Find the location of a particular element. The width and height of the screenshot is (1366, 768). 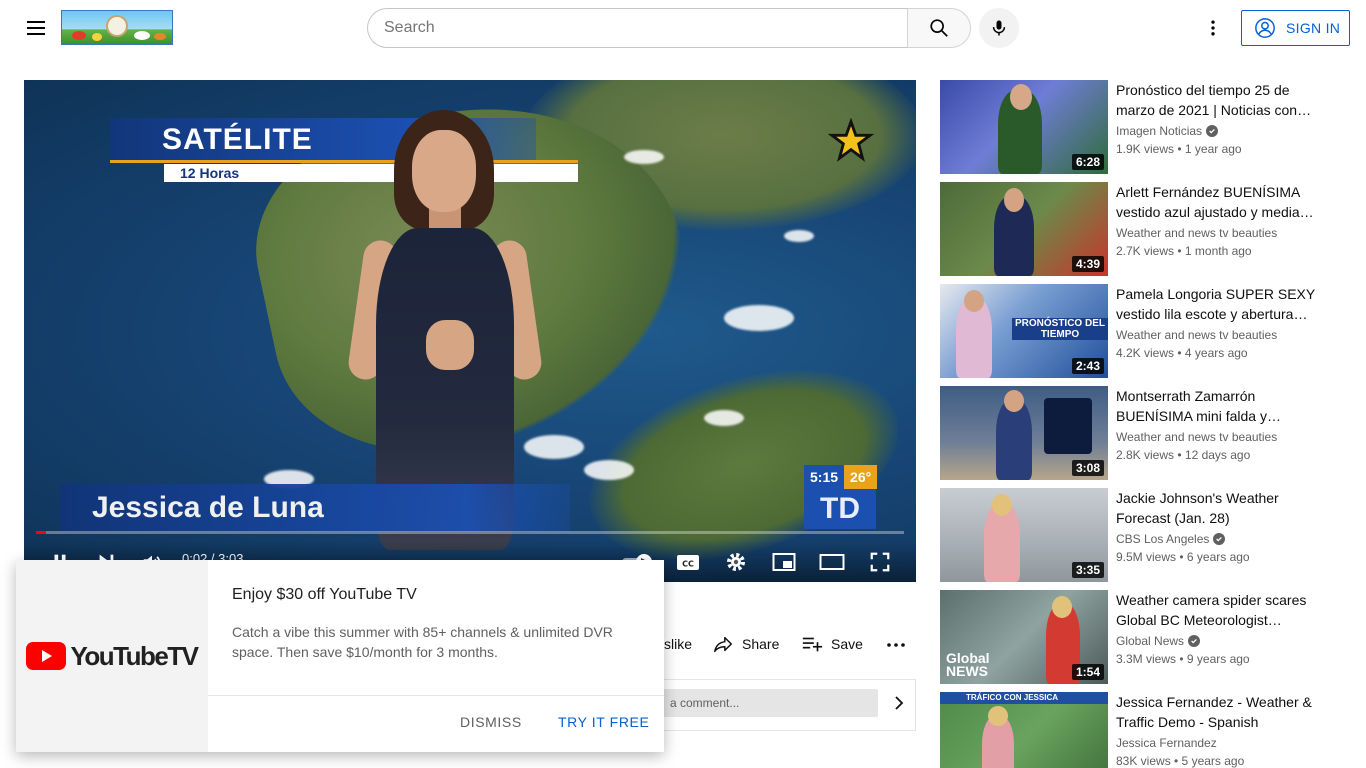

gear-icon is located at coordinates (736, 562).